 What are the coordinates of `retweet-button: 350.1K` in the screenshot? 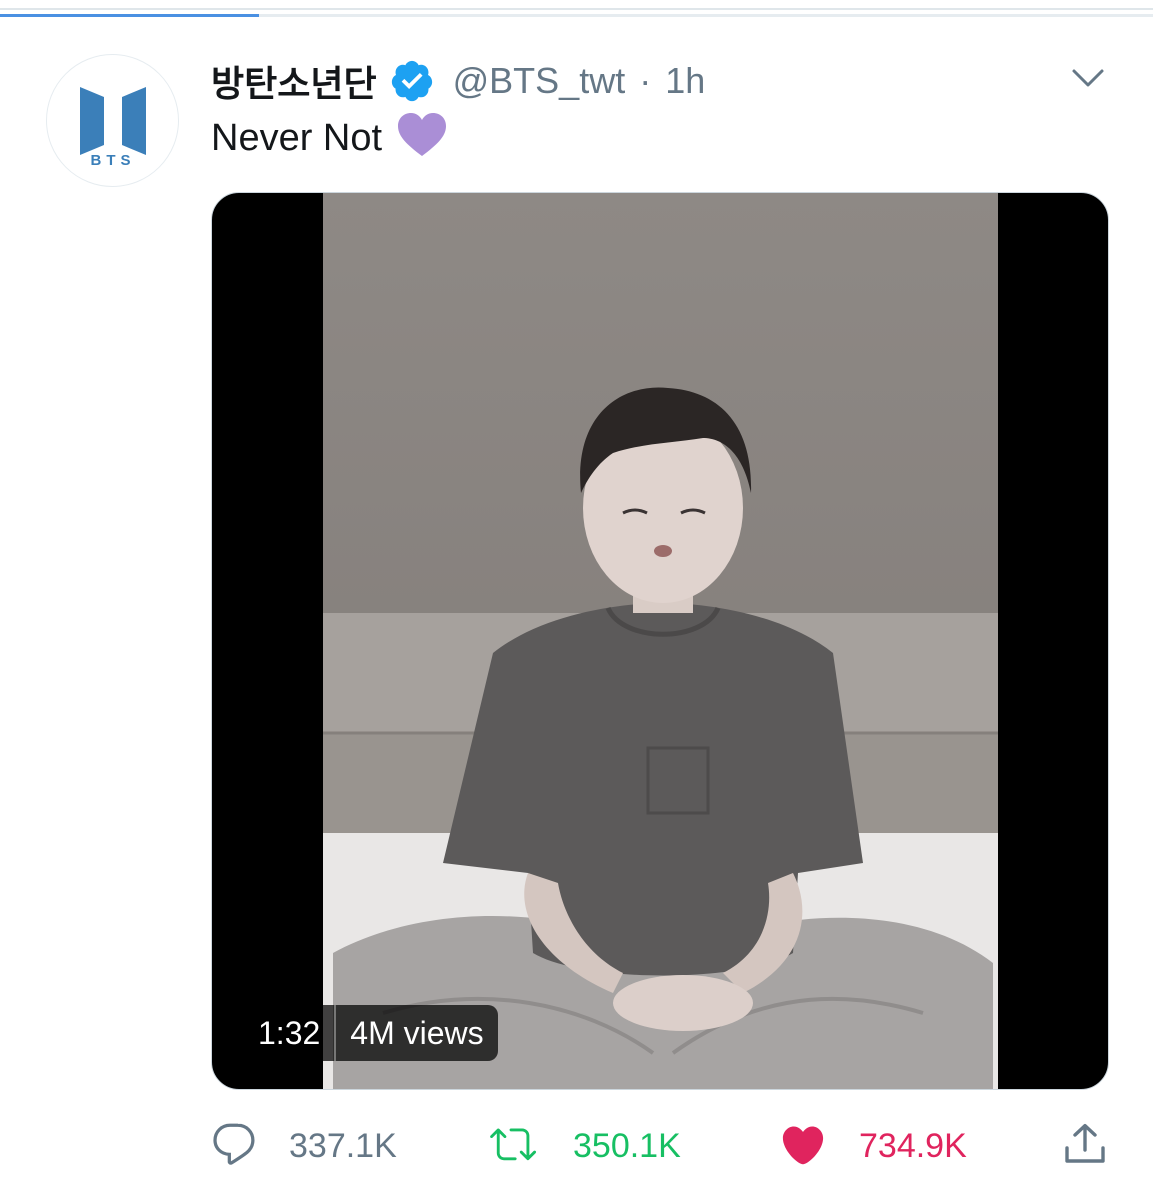 It's located at (585, 1146).